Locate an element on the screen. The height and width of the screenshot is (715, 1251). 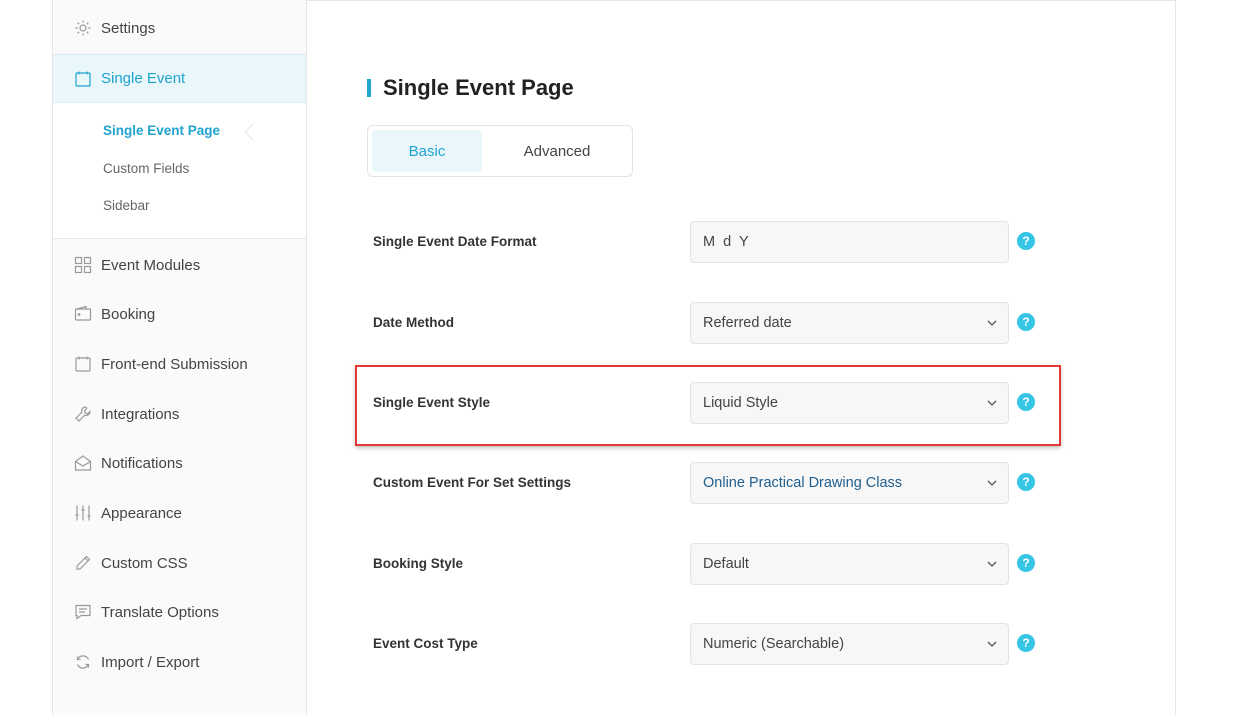
sidebar-item-appearance: Appearance is located at coordinates (179, 513).